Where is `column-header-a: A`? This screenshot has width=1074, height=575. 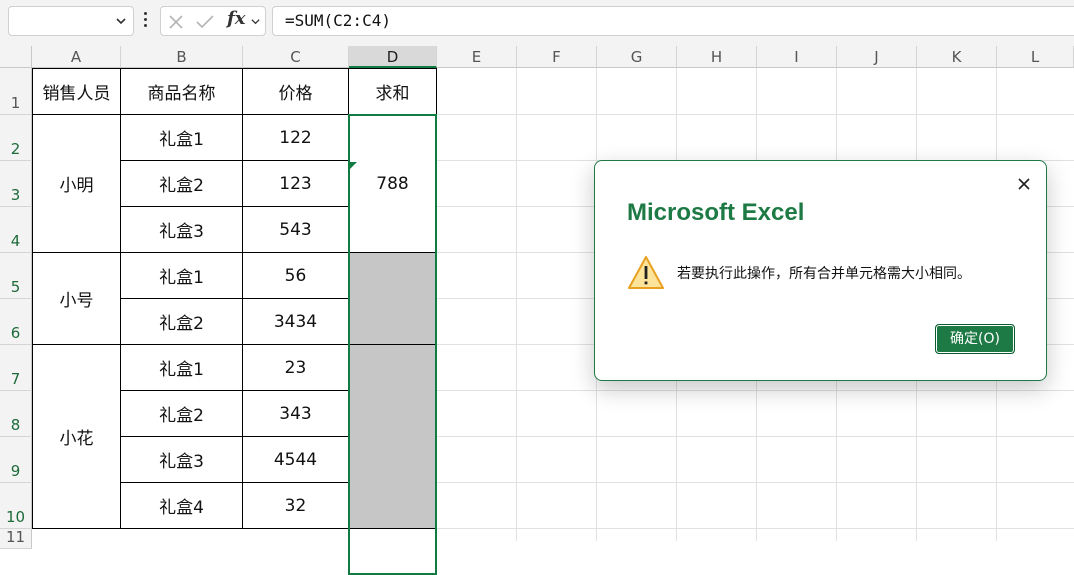 column-header-a: A is located at coordinates (76, 57).